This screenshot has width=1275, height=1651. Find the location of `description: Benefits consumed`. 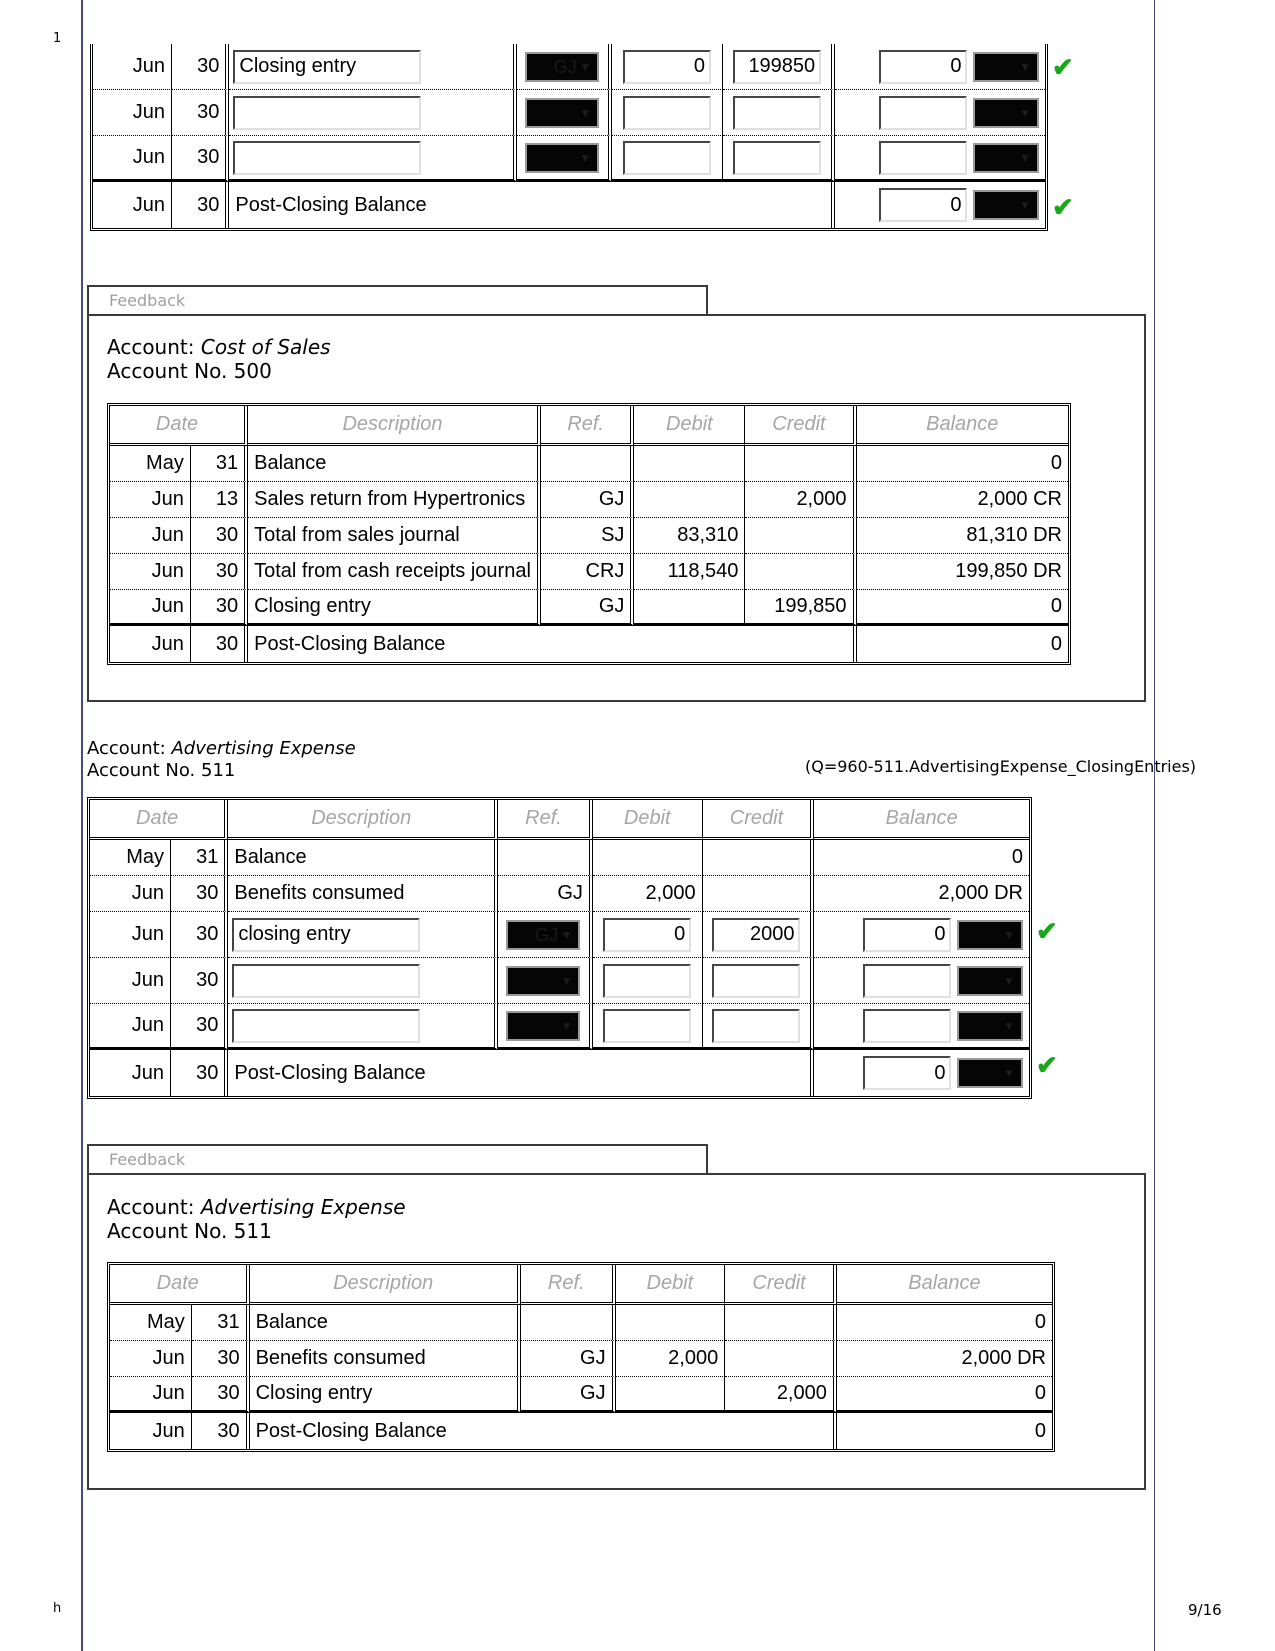

description: Benefits consumed is located at coordinates (385, 1359).